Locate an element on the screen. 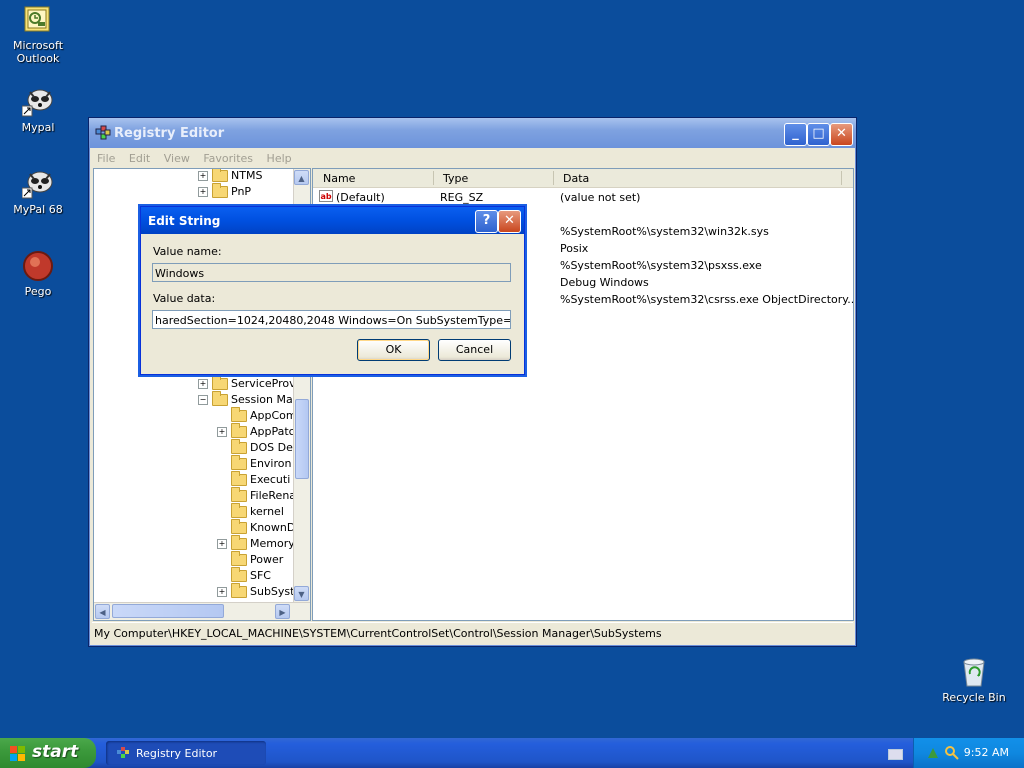  menu-edit: Edit is located at coordinates (139, 156).